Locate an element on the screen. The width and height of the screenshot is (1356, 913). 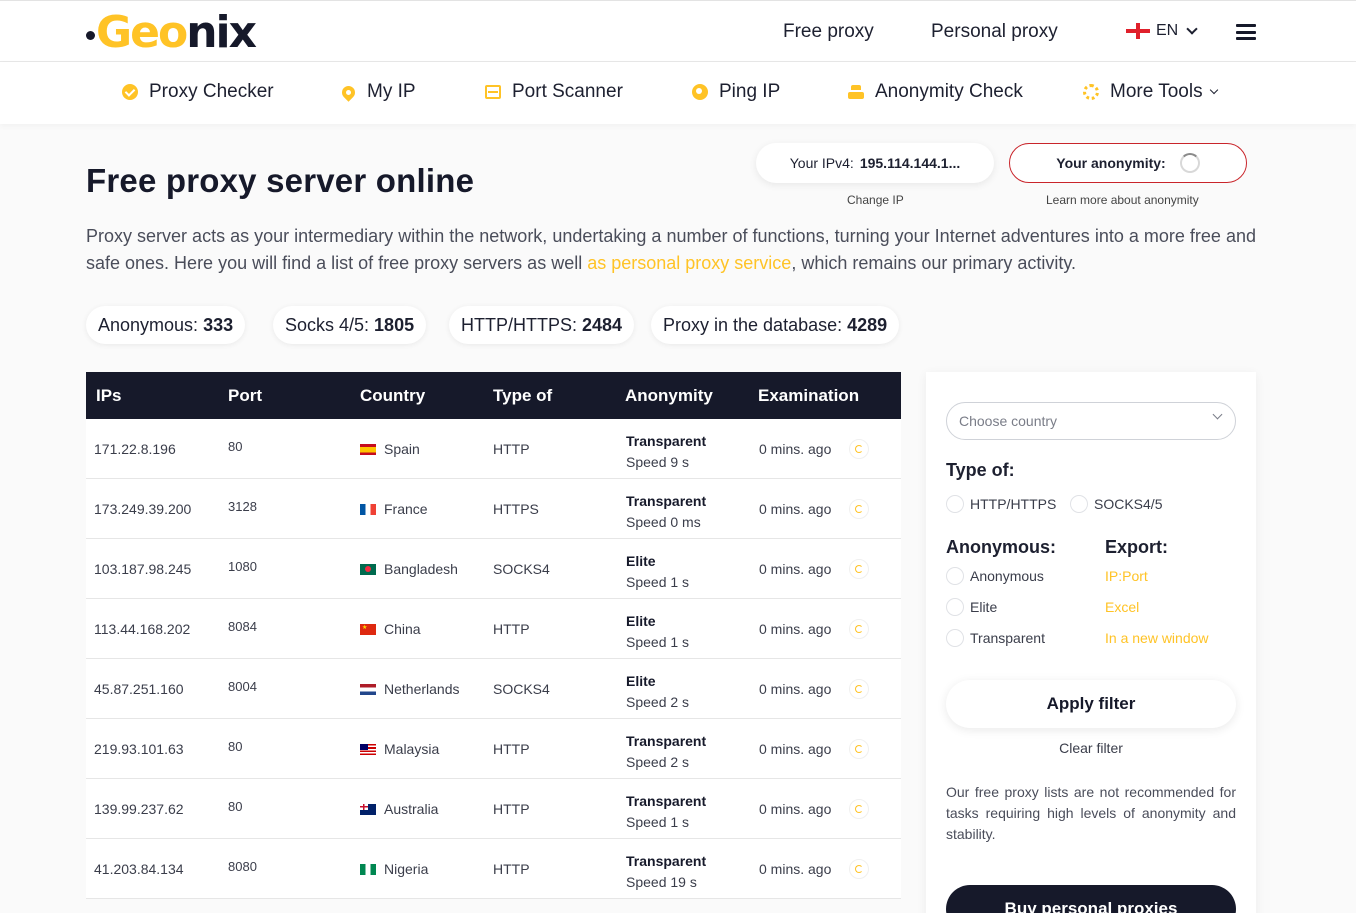
cell-ip: 45.87.251.160 is located at coordinates (139, 689).